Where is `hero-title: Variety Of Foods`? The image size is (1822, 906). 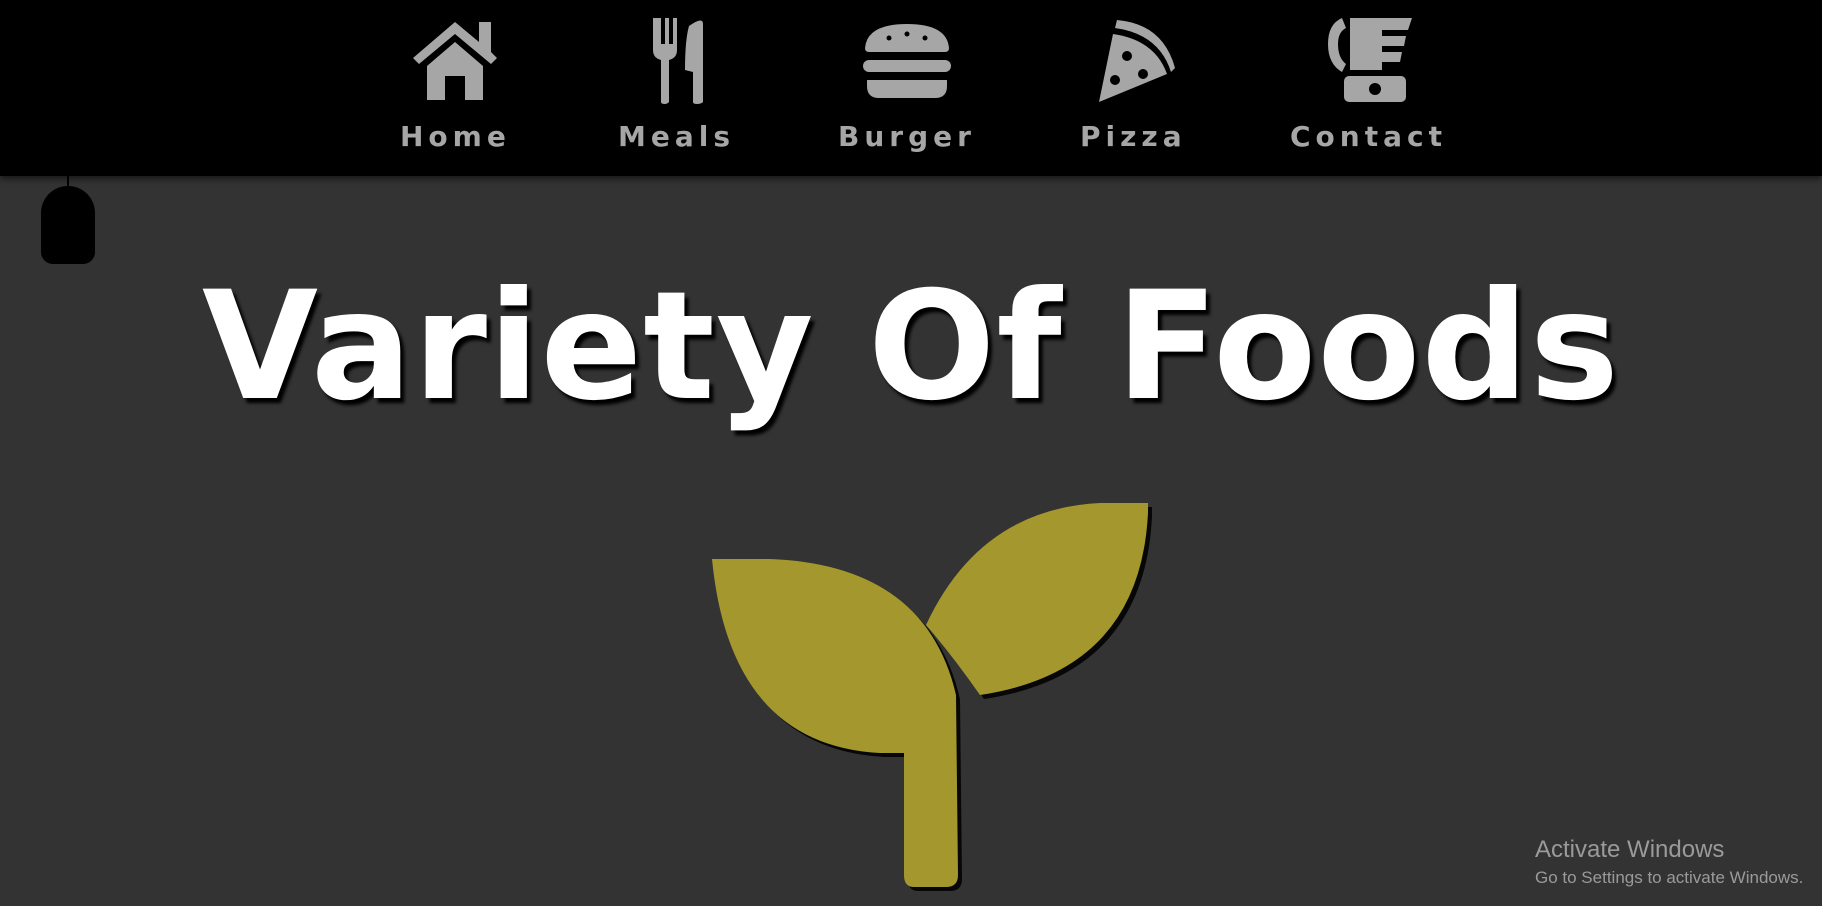 hero-title: Variety Of Foods is located at coordinates (911, 347).